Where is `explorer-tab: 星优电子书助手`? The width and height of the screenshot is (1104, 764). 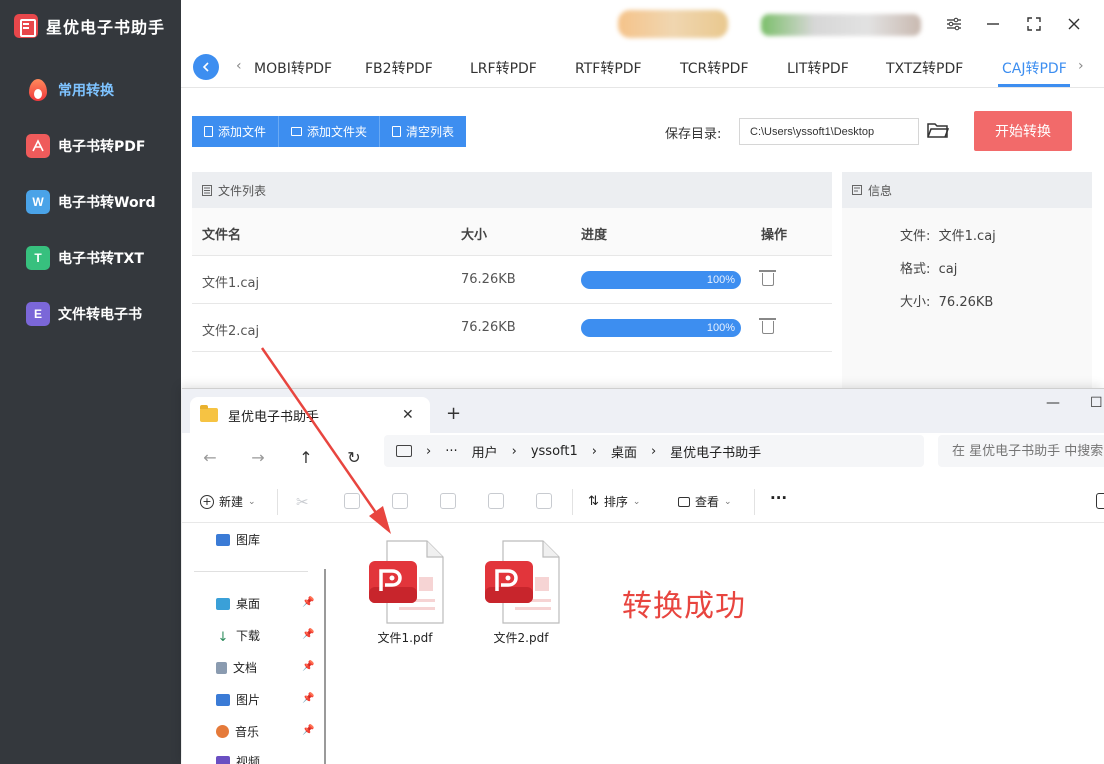 explorer-tab: 星优电子书助手 is located at coordinates (310, 415).